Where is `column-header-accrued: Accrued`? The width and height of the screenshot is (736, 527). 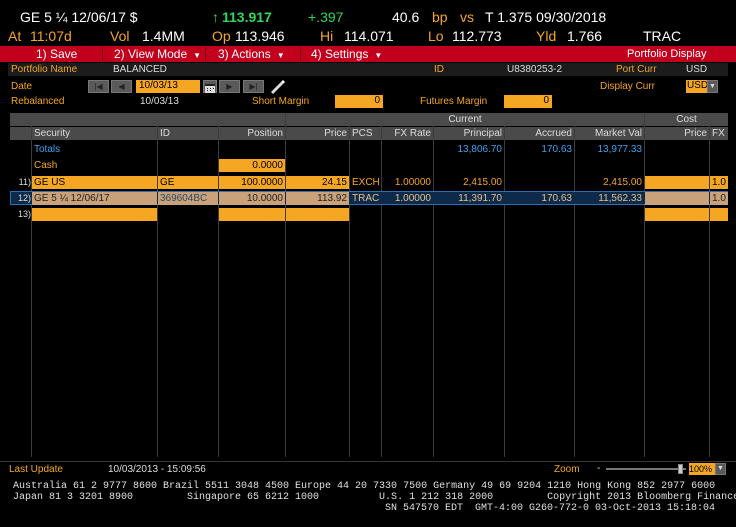 column-header-accrued: Accrued is located at coordinates (539, 133).